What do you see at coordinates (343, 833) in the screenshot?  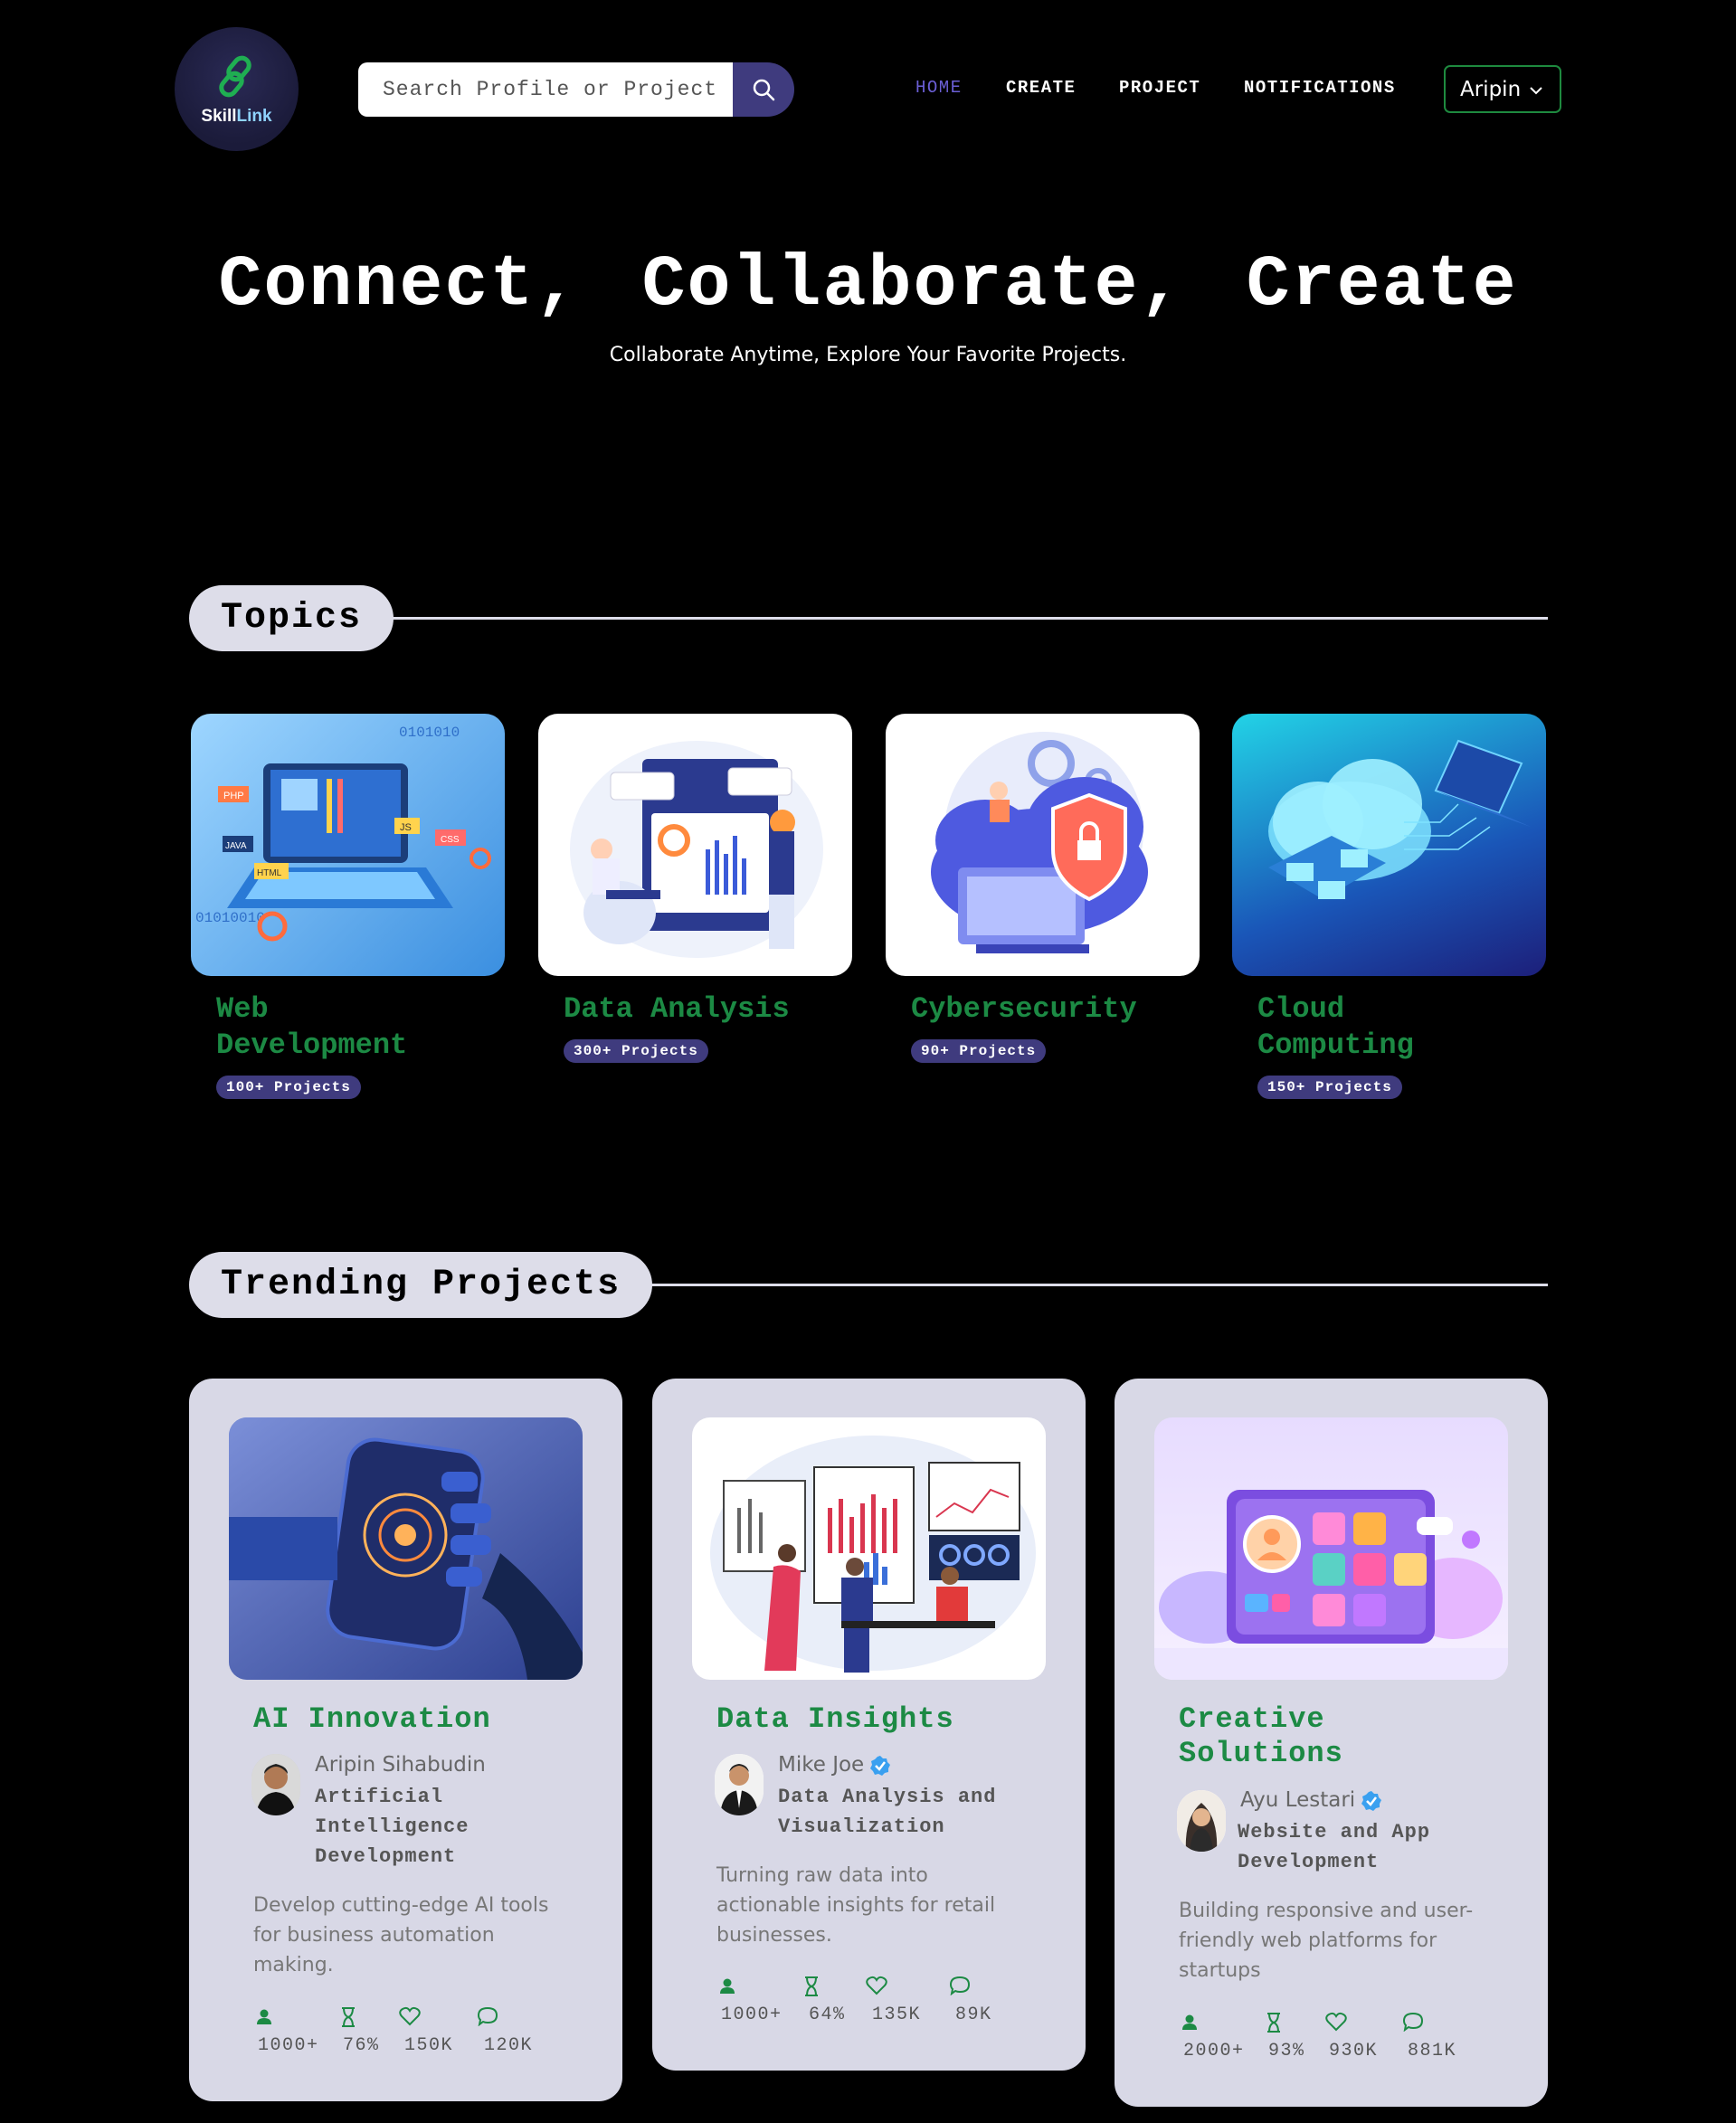 I see `web-development-illustration: 0101010 01010010 PHP JAVA HTML JS CSS` at bounding box center [343, 833].